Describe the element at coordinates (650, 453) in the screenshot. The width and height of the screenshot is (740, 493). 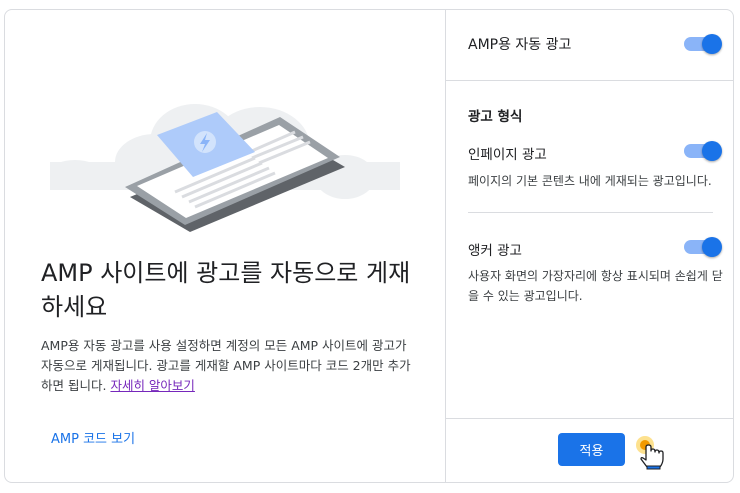
I see `hand-pointer-icon` at that location.